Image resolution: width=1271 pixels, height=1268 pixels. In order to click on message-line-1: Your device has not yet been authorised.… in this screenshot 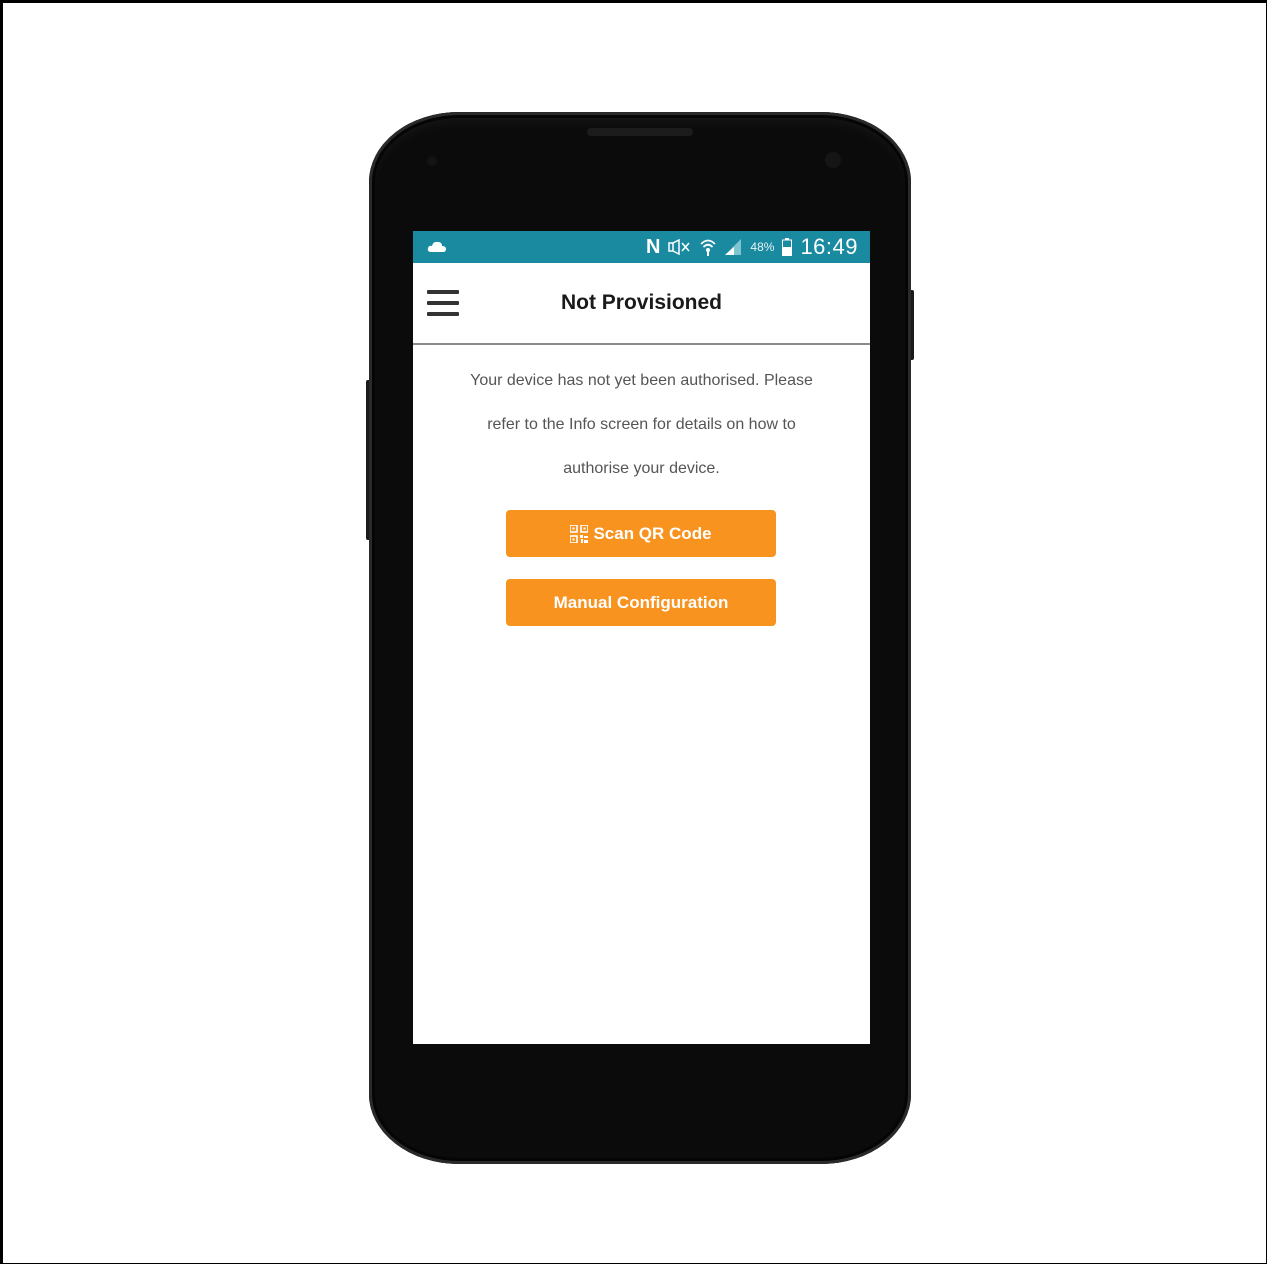, I will do `click(641, 380)`.